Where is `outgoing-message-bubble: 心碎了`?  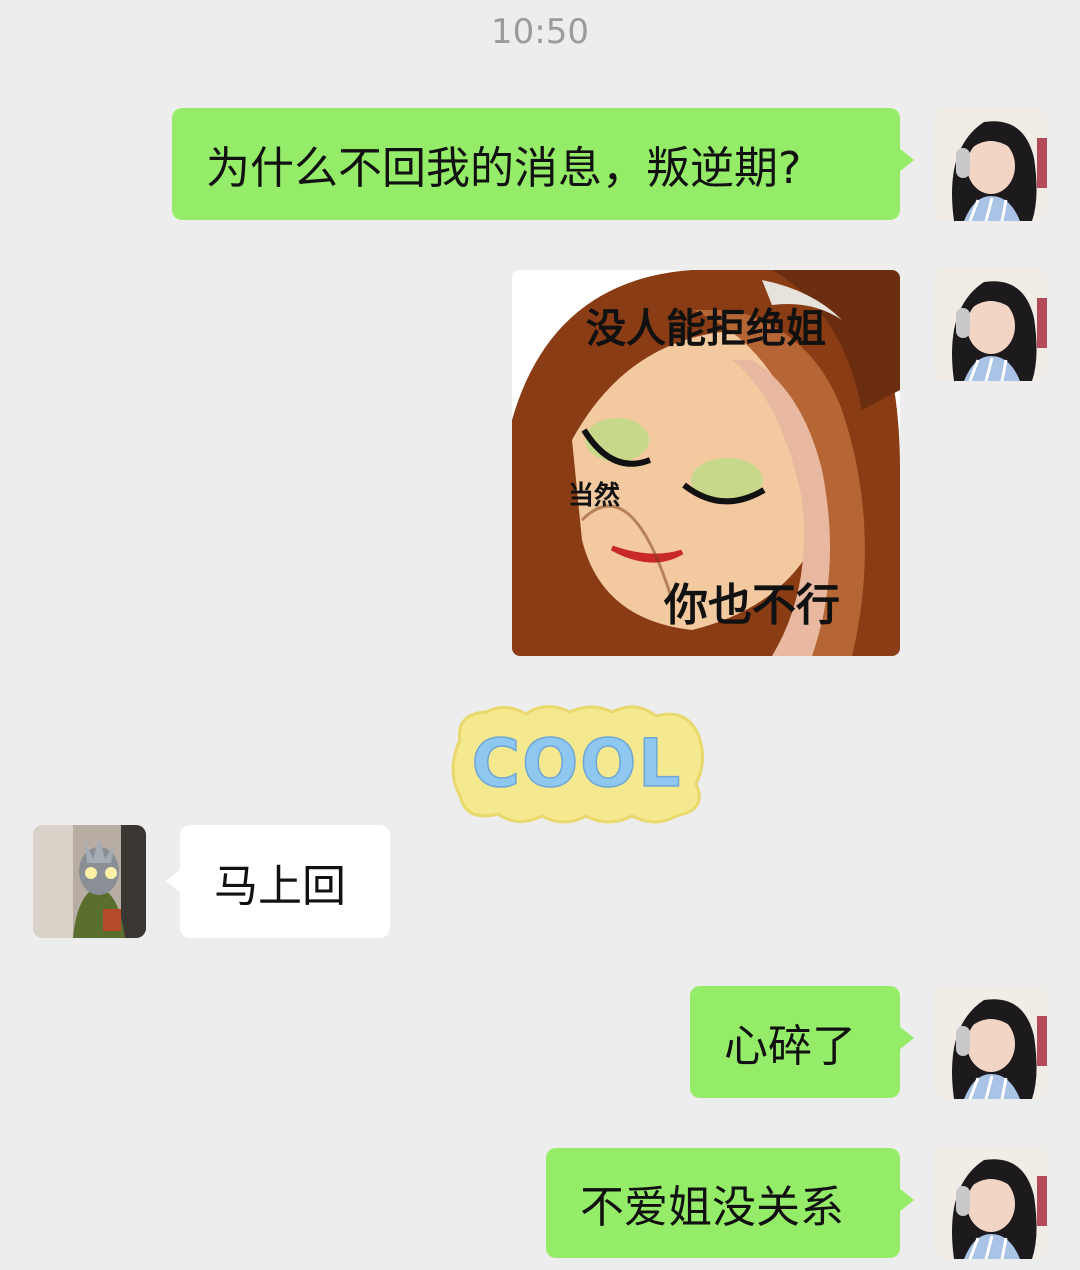
outgoing-message-bubble: 心碎了 is located at coordinates (802, 1042).